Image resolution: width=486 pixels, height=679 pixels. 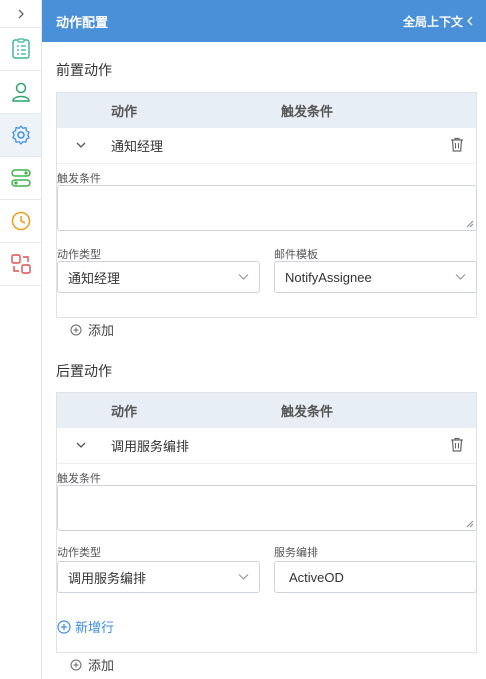 I want to click on mail-template-select: NotifyAssignee, so click(x=375, y=277).